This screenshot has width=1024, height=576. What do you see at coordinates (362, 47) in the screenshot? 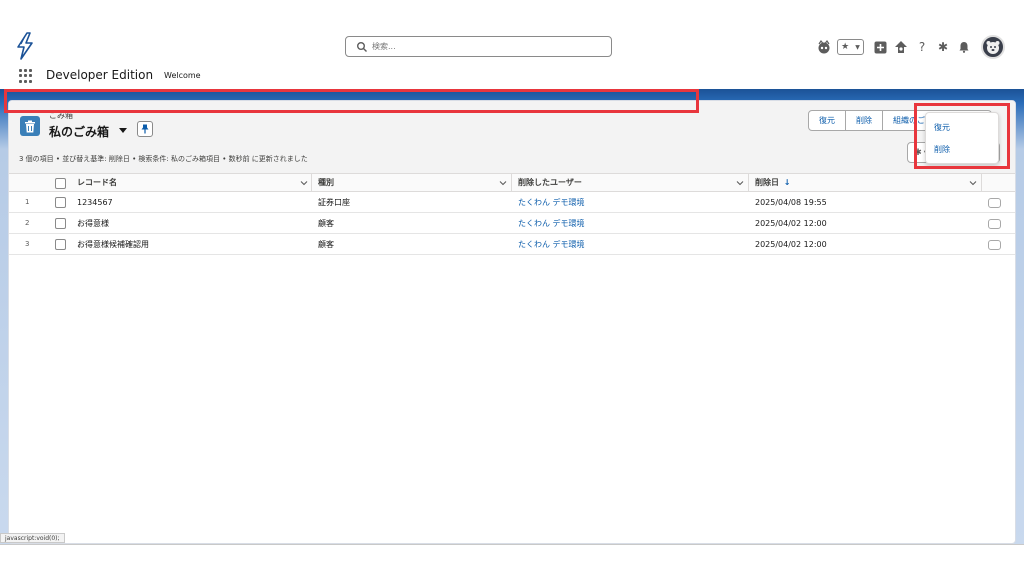
I see `search-icon` at bounding box center [362, 47].